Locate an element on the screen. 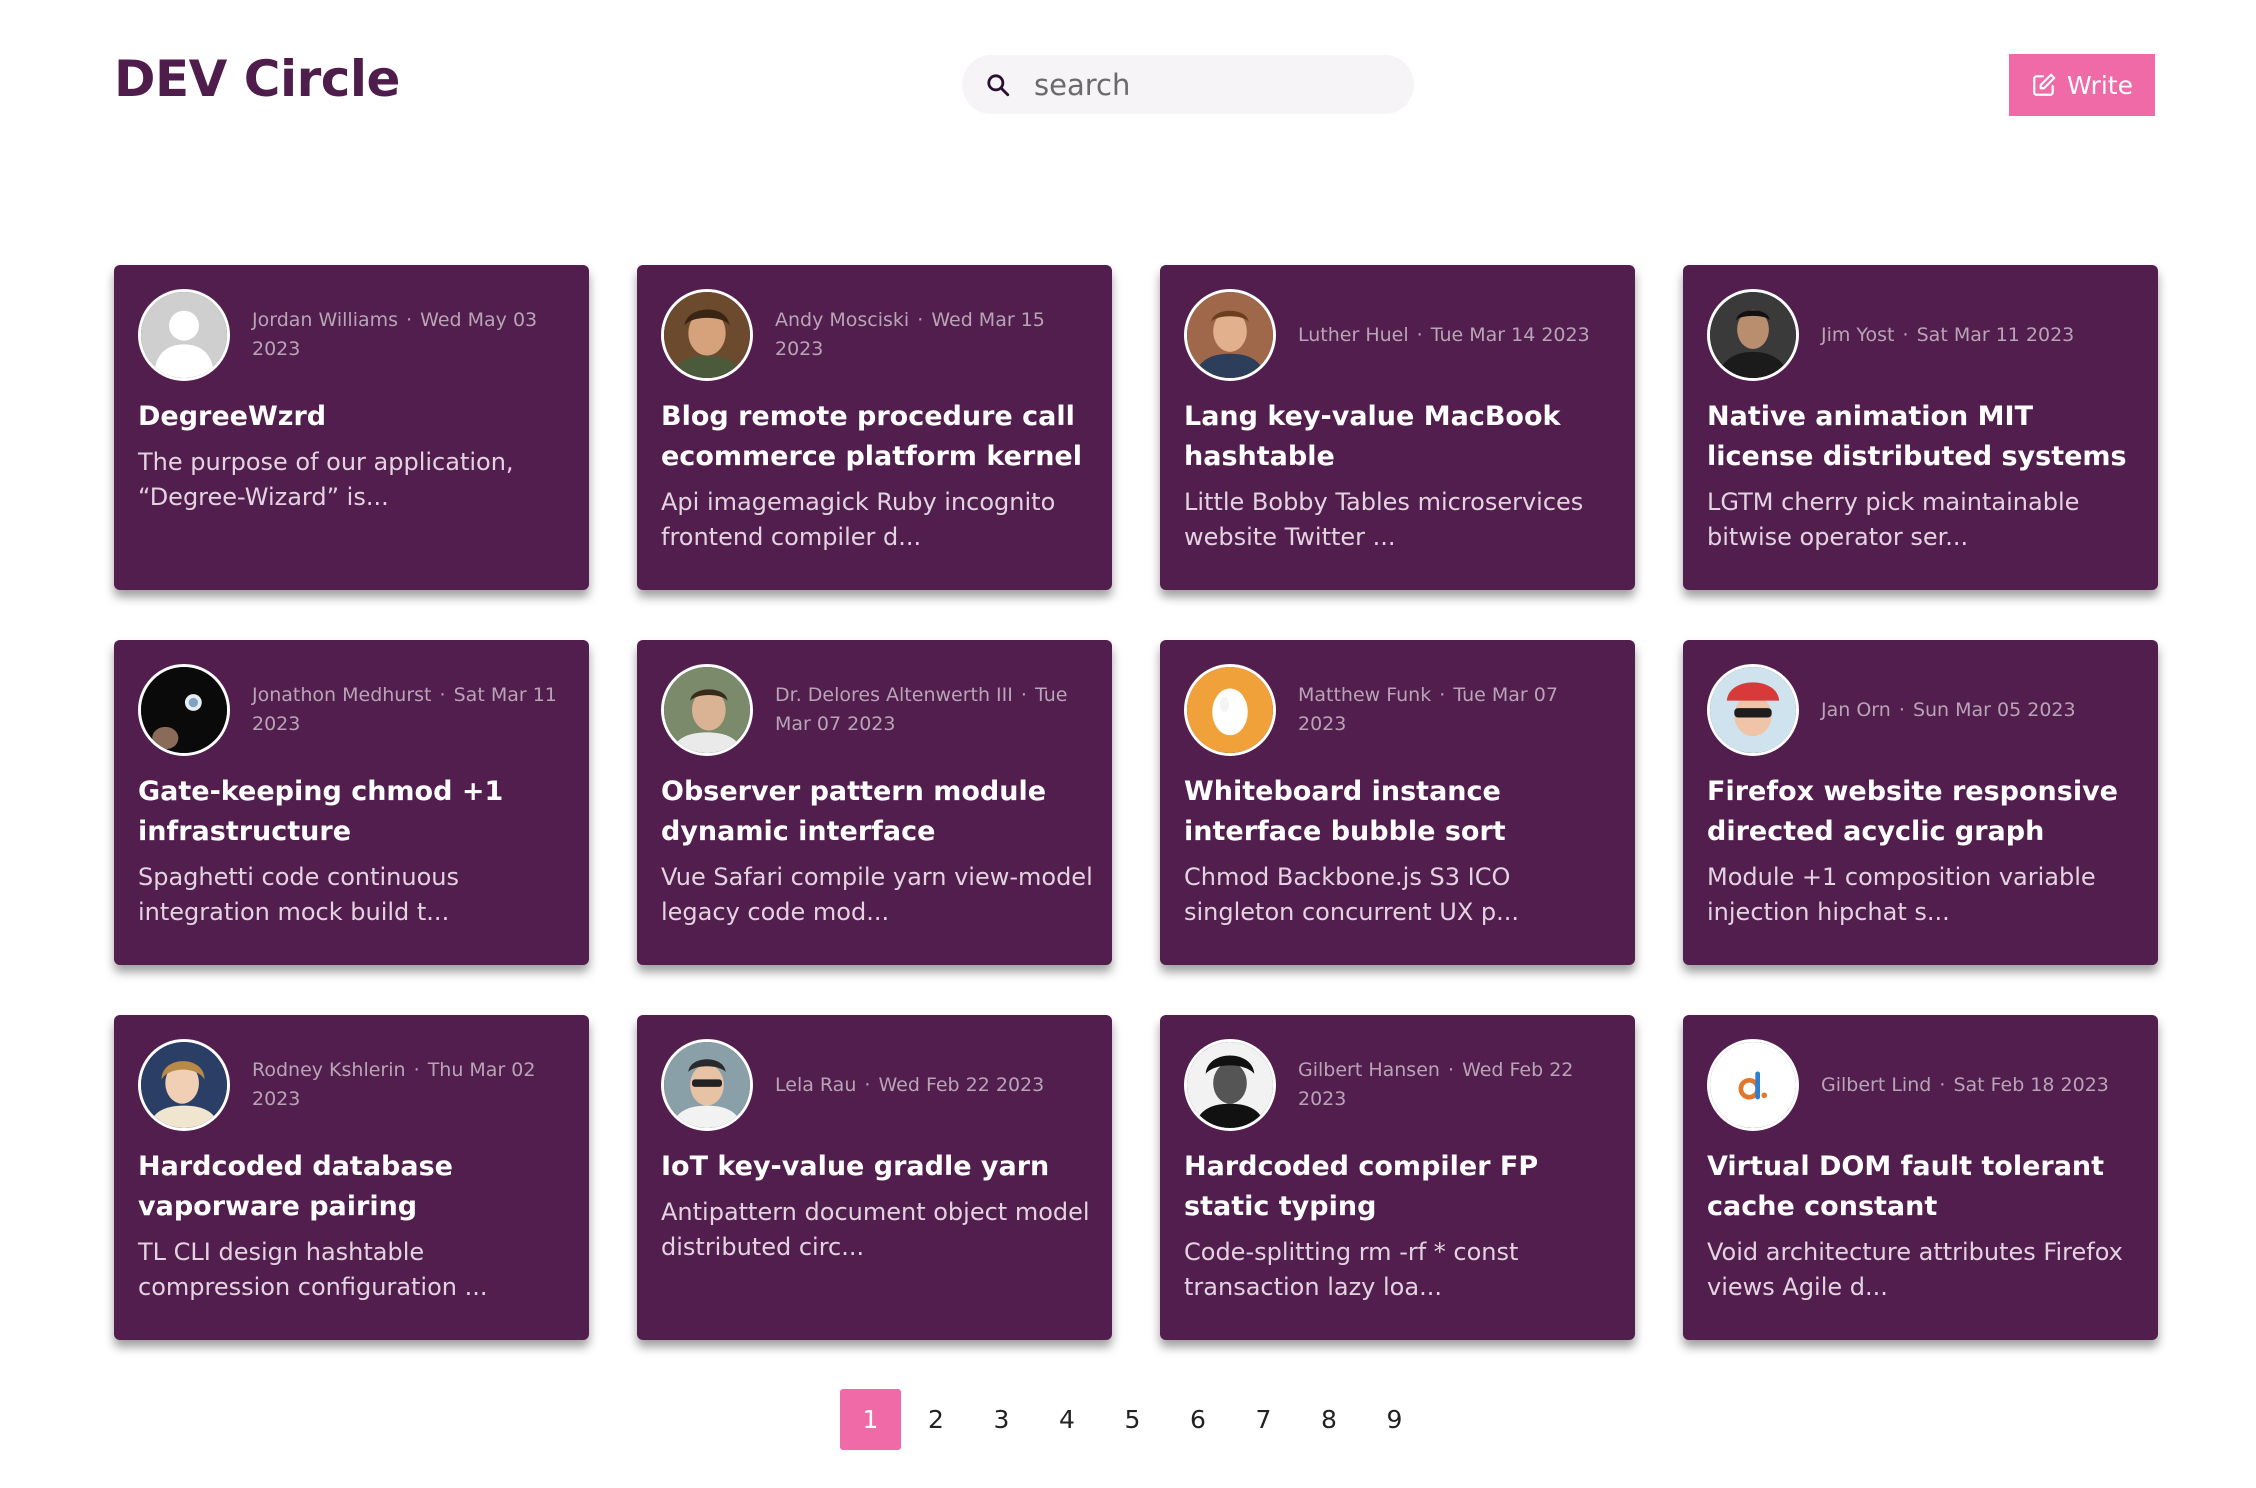  top-header: DEV Circle Write is located at coordinates (1128, 85).